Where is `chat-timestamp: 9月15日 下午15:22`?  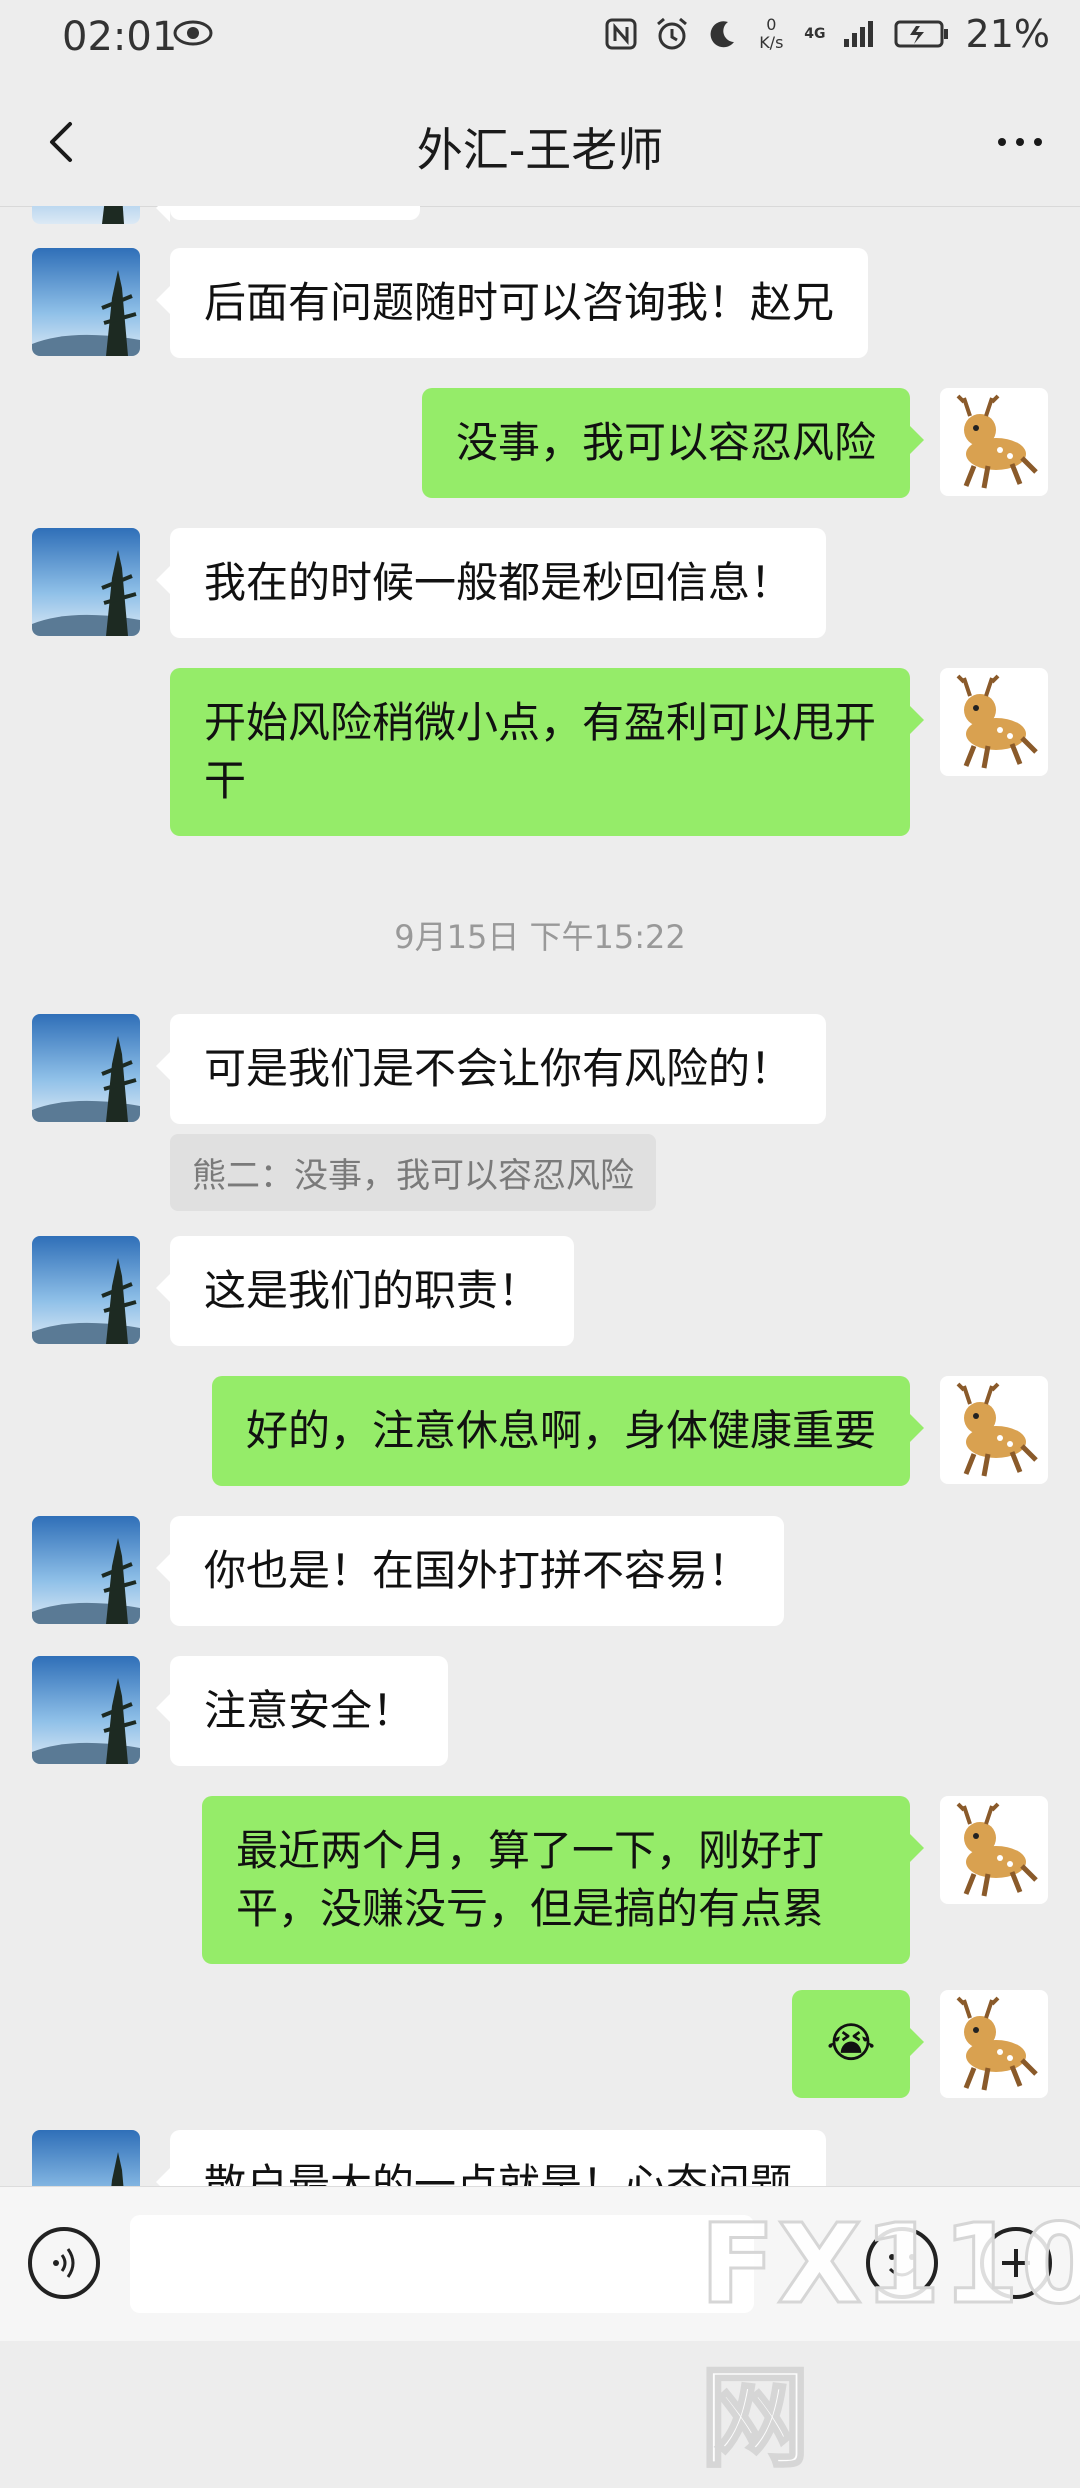
chat-timestamp: 9月15日 下午15:22 is located at coordinates (540, 937).